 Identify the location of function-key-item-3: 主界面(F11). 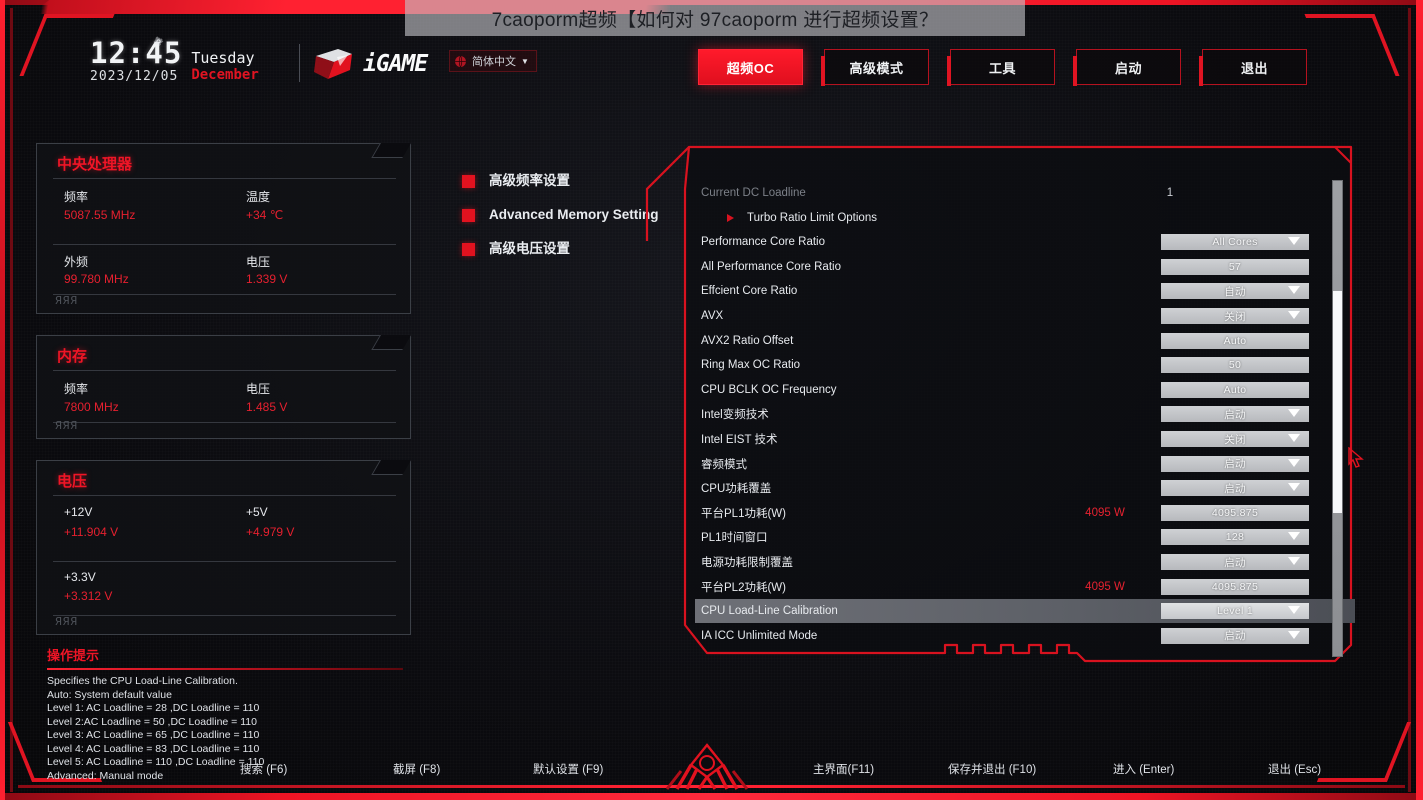
(843, 769).